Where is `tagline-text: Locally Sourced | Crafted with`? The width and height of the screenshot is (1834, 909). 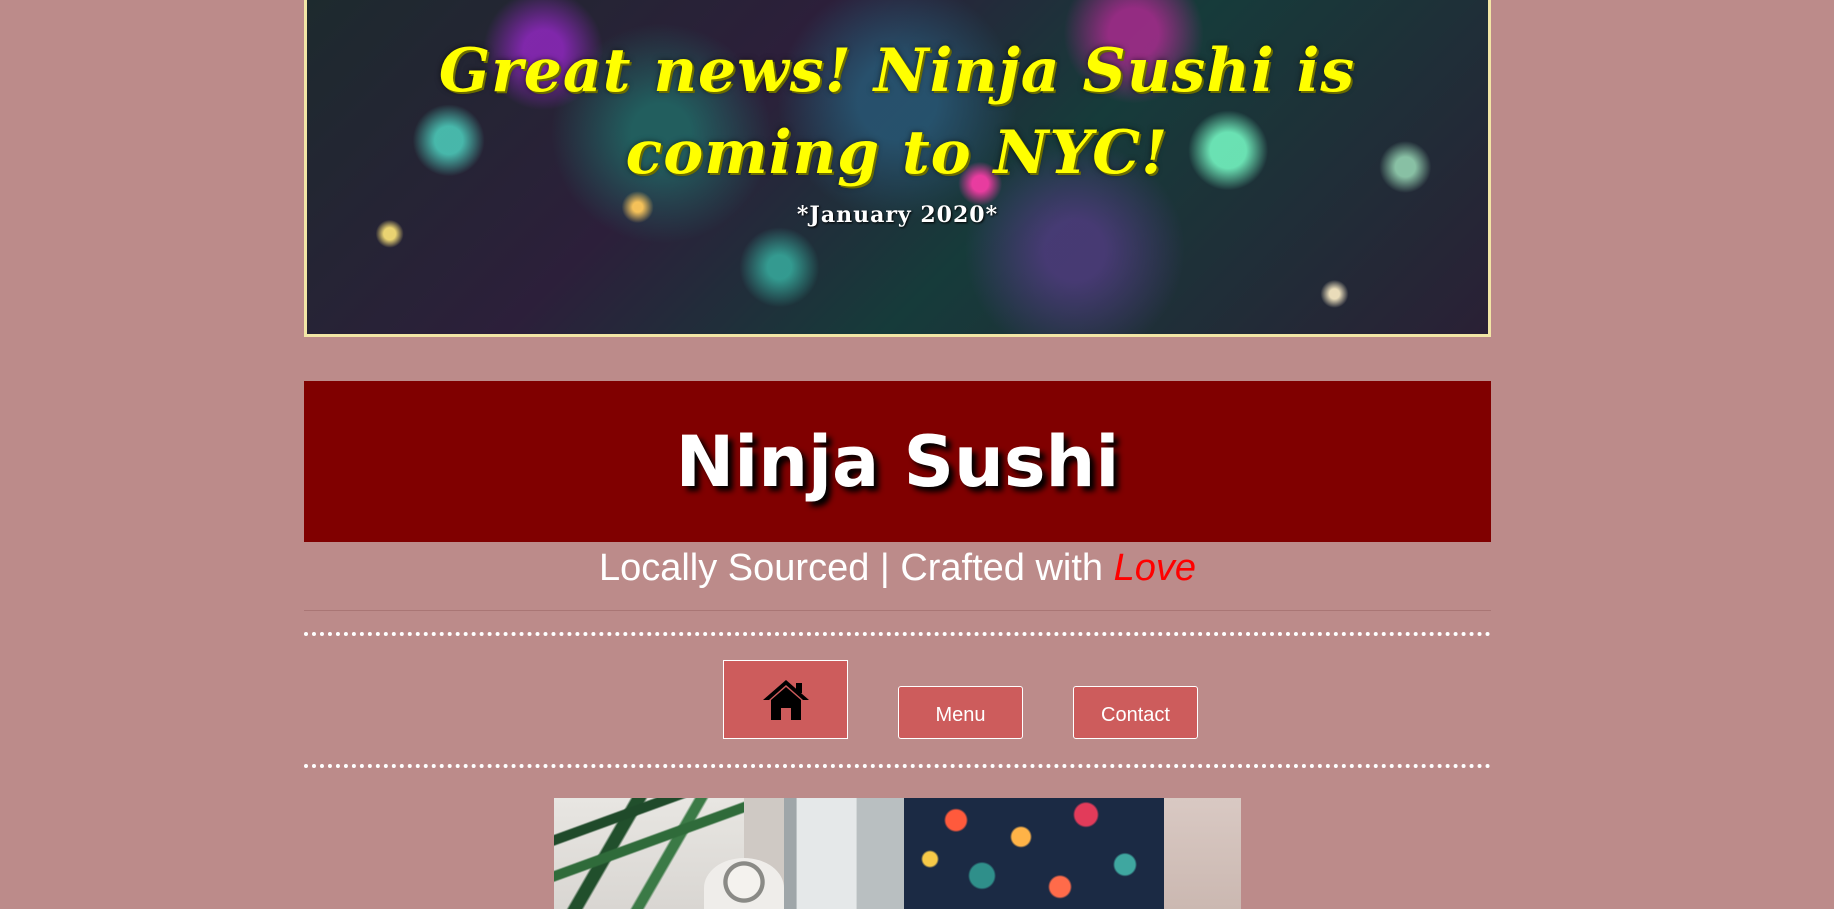
tagline-text: Locally Sourced | Crafted with is located at coordinates (856, 568).